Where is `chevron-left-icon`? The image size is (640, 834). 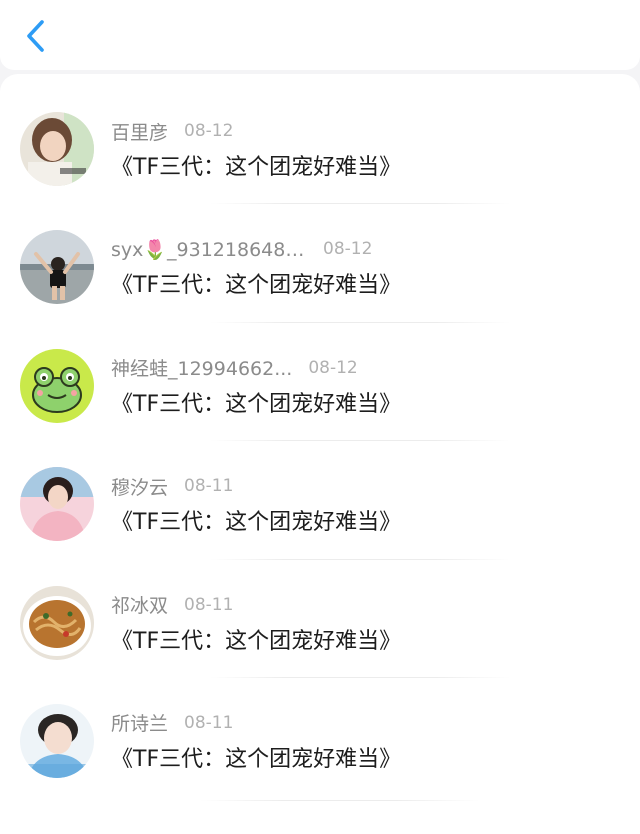 chevron-left-icon is located at coordinates (35, 36).